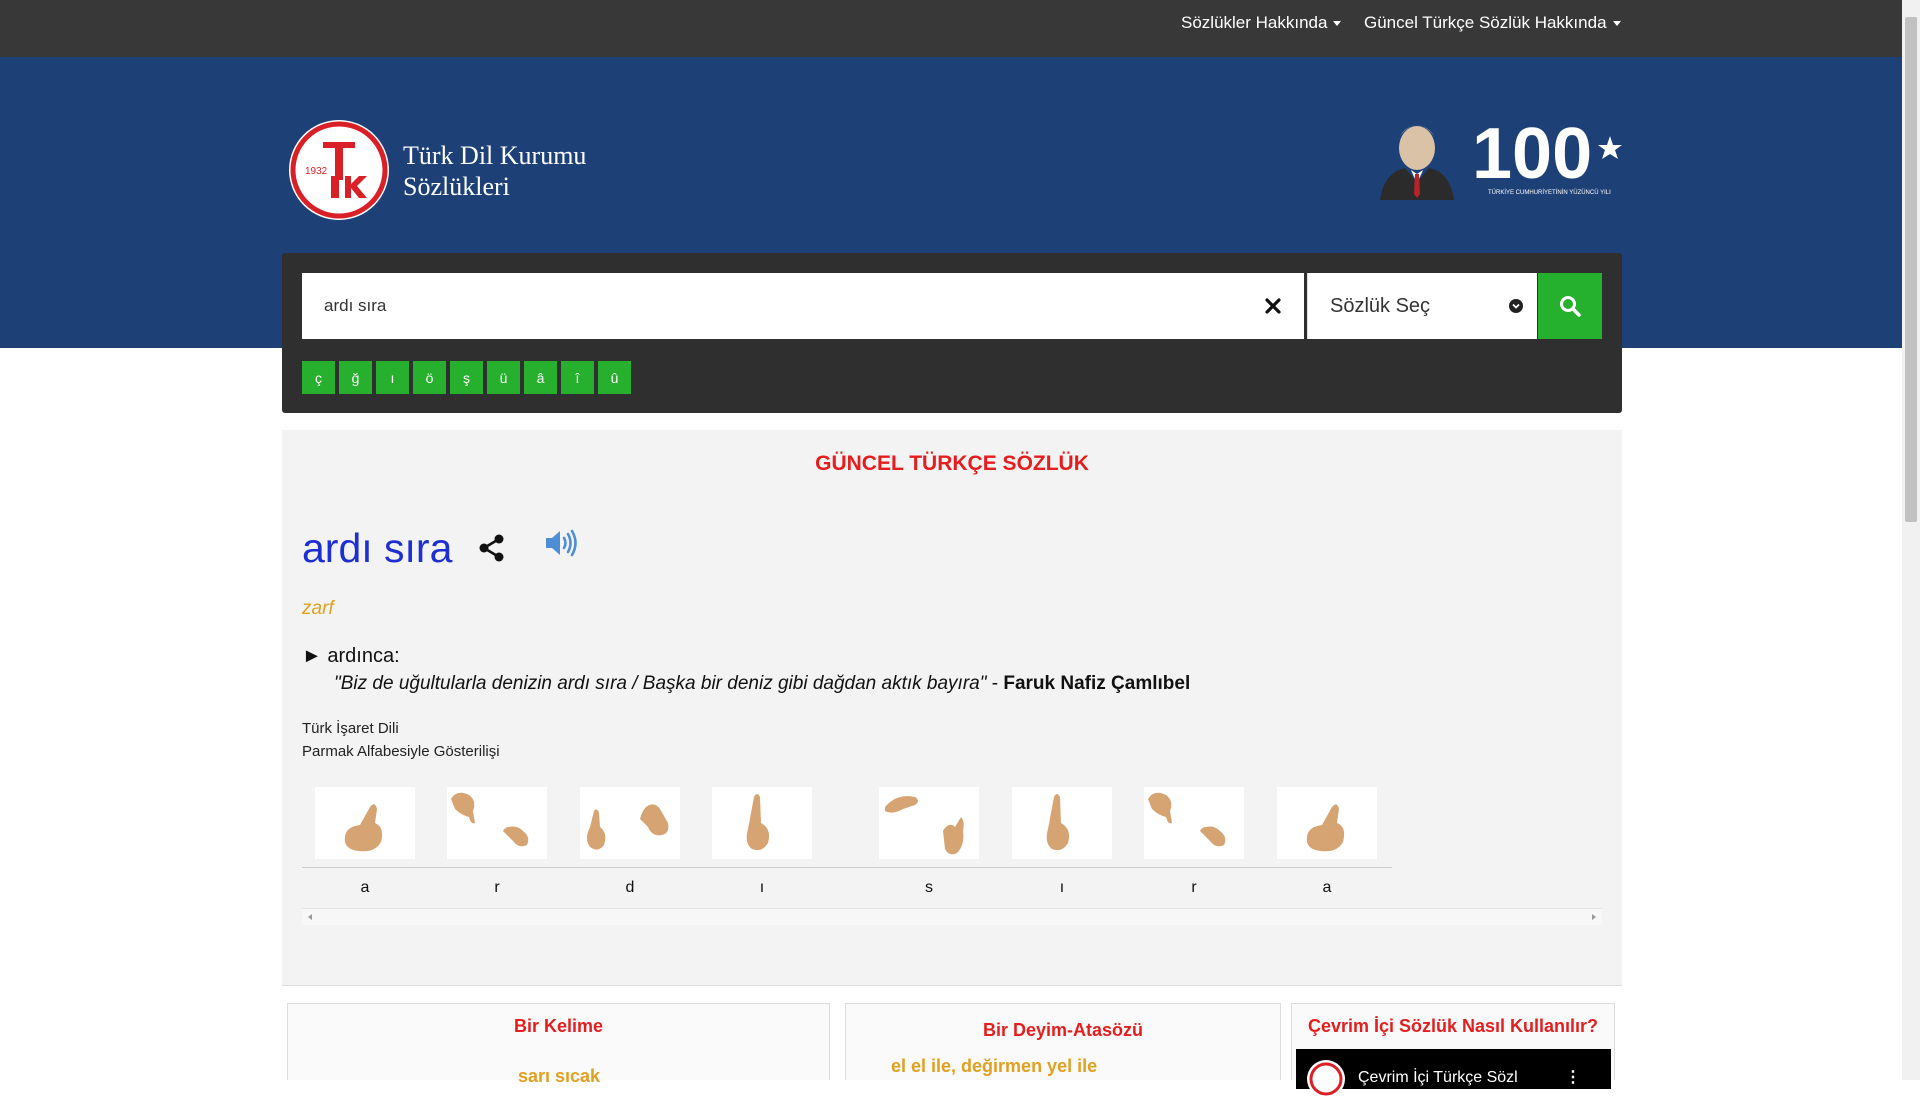 The width and height of the screenshot is (1920, 1099). What do you see at coordinates (1380, 306) in the screenshot?
I see `dictionary-select-label: Sözlük Seç` at bounding box center [1380, 306].